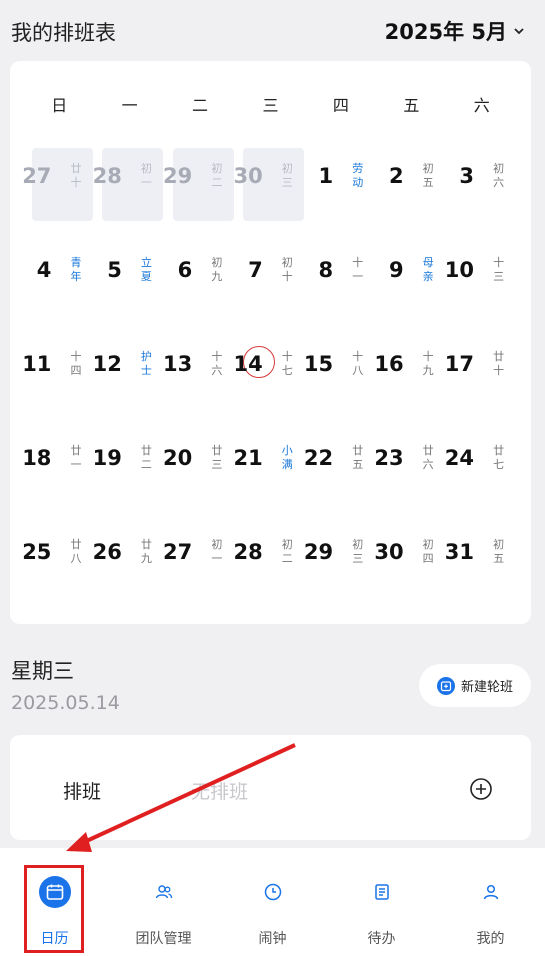  Describe the element at coordinates (481, 789) in the screenshot. I see `add-shift-icon` at that location.